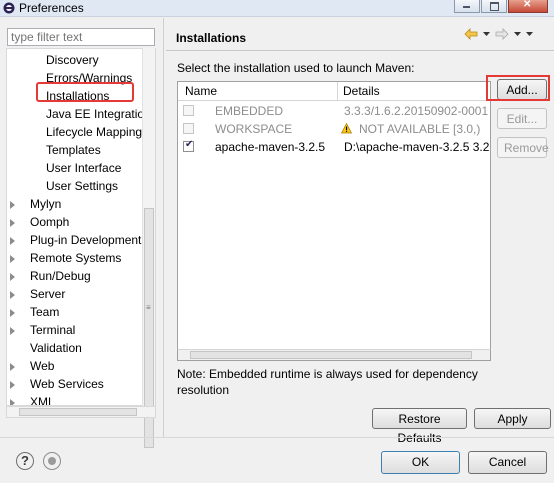  I want to click on pane-divider, so click(163, 228).